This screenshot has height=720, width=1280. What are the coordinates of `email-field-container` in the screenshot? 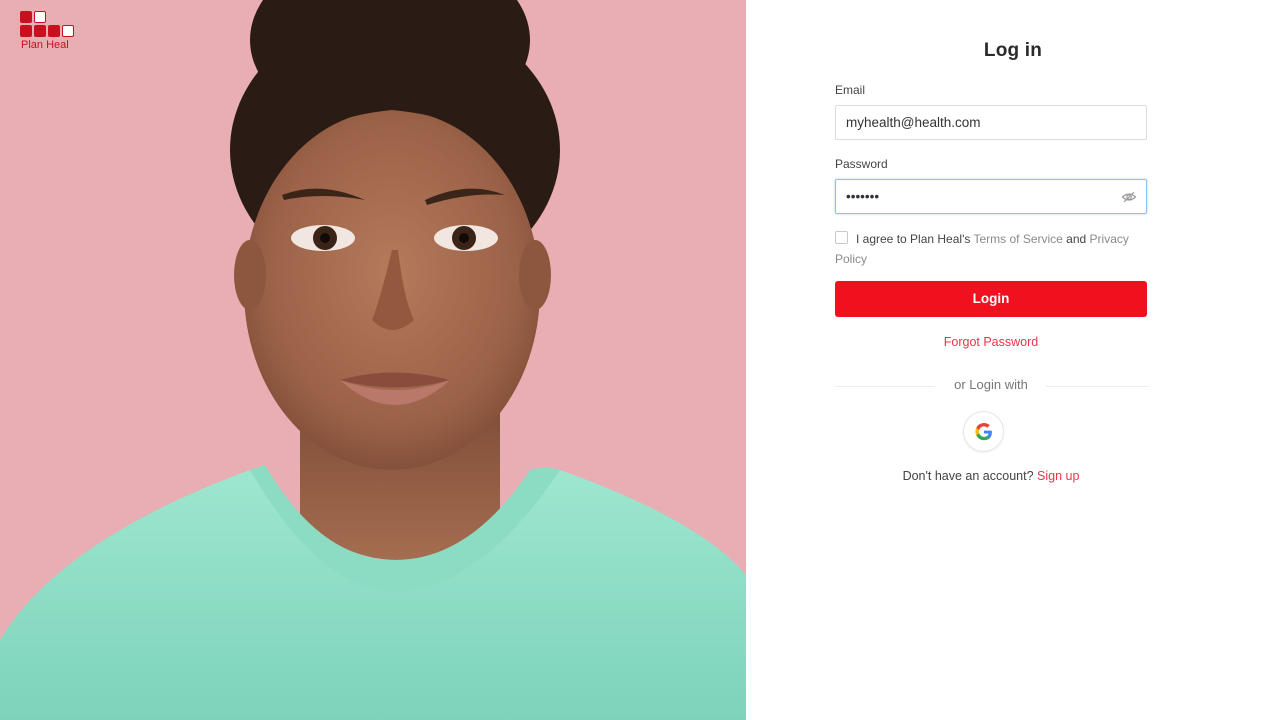 It's located at (991, 122).